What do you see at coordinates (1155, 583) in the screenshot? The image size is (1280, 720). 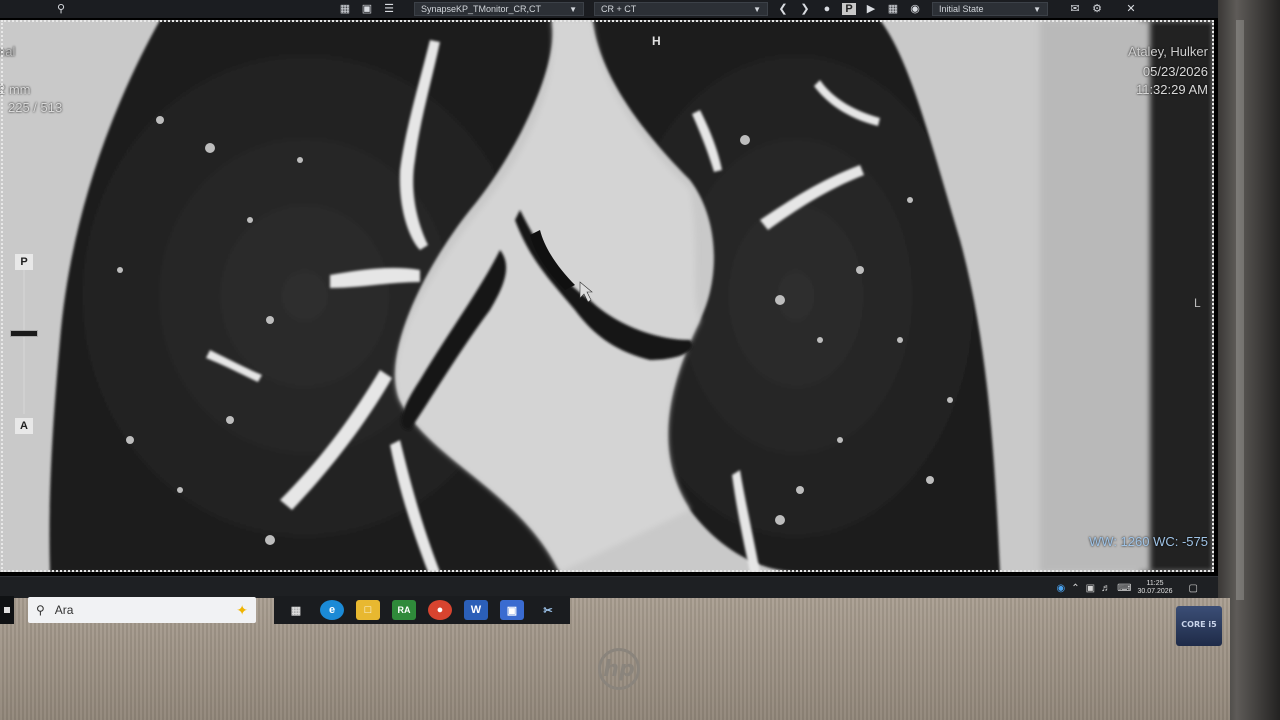 I see `clock-time: 11:25` at bounding box center [1155, 583].